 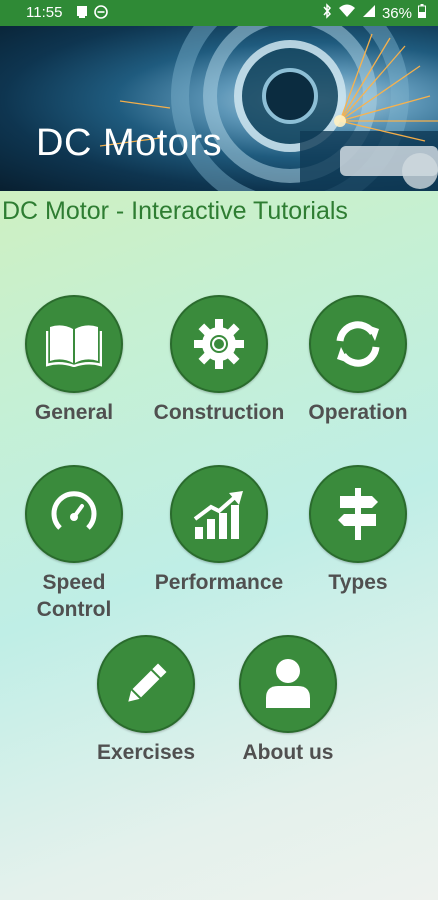 I want to click on construction-button, so click(x=219, y=344).